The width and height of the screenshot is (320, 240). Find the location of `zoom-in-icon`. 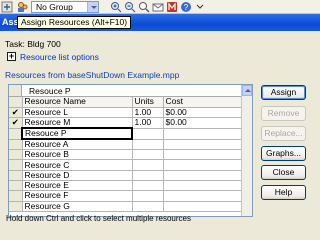

zoom-in-icon is located at coordinates (116, 7).